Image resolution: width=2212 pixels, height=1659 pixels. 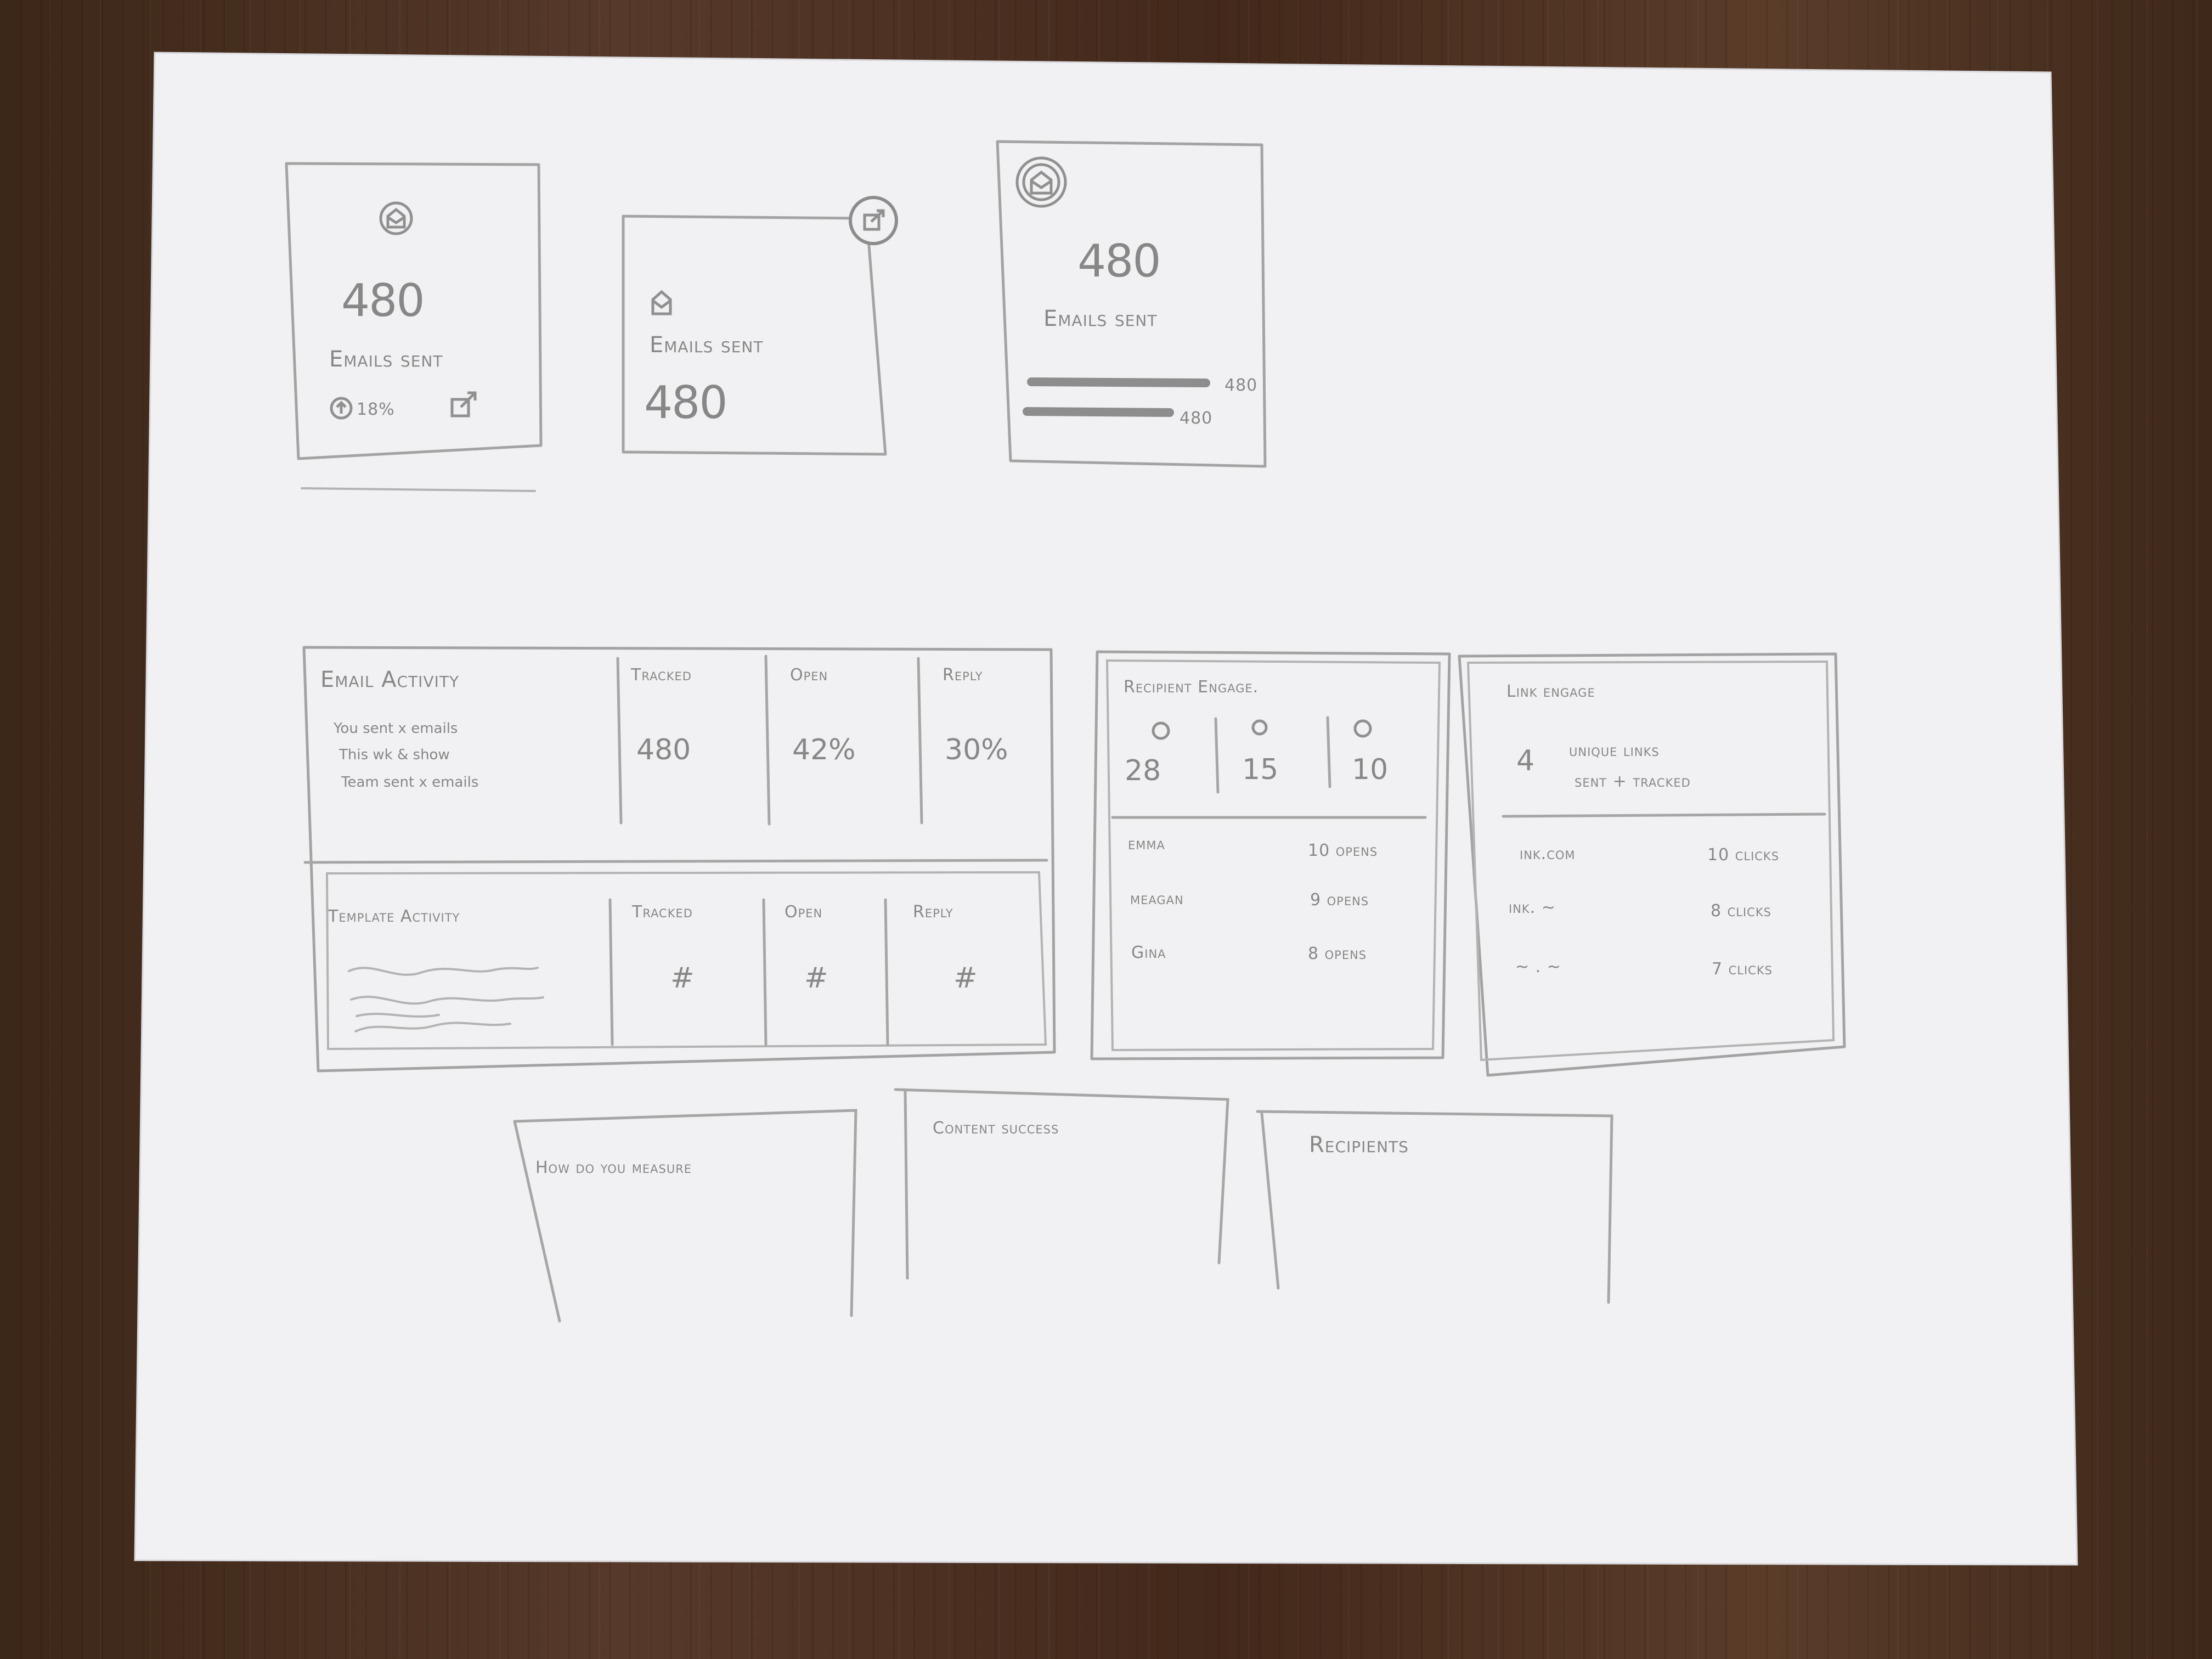 I want to click on email-col-tracked-label: Tracked, so click(x=661, y=675).